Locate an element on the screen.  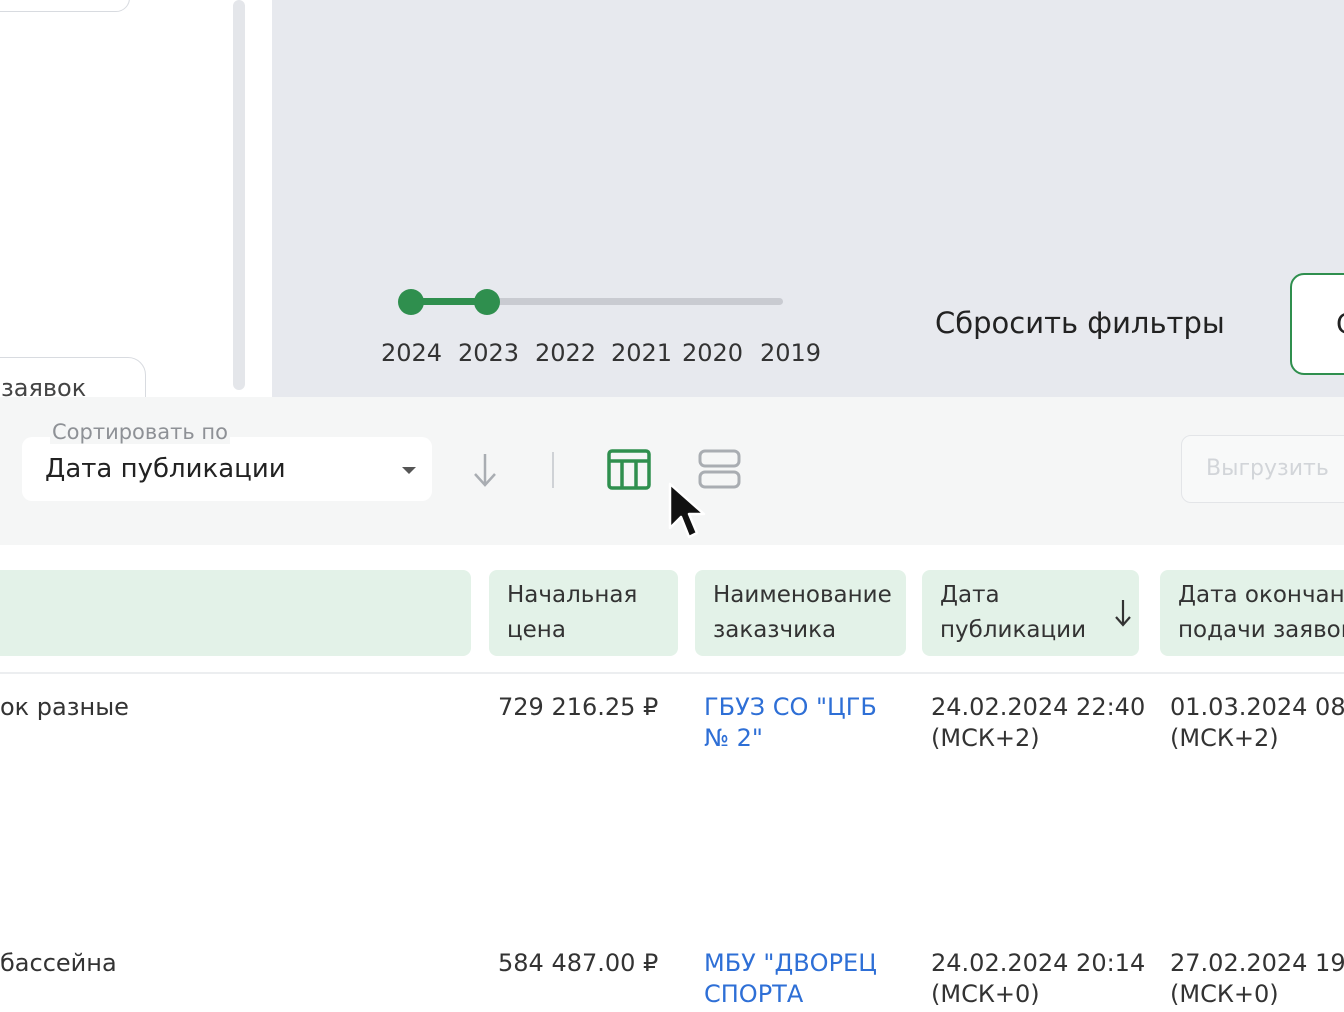
apply-filters-label: С is located at coordinates (1340, 323).